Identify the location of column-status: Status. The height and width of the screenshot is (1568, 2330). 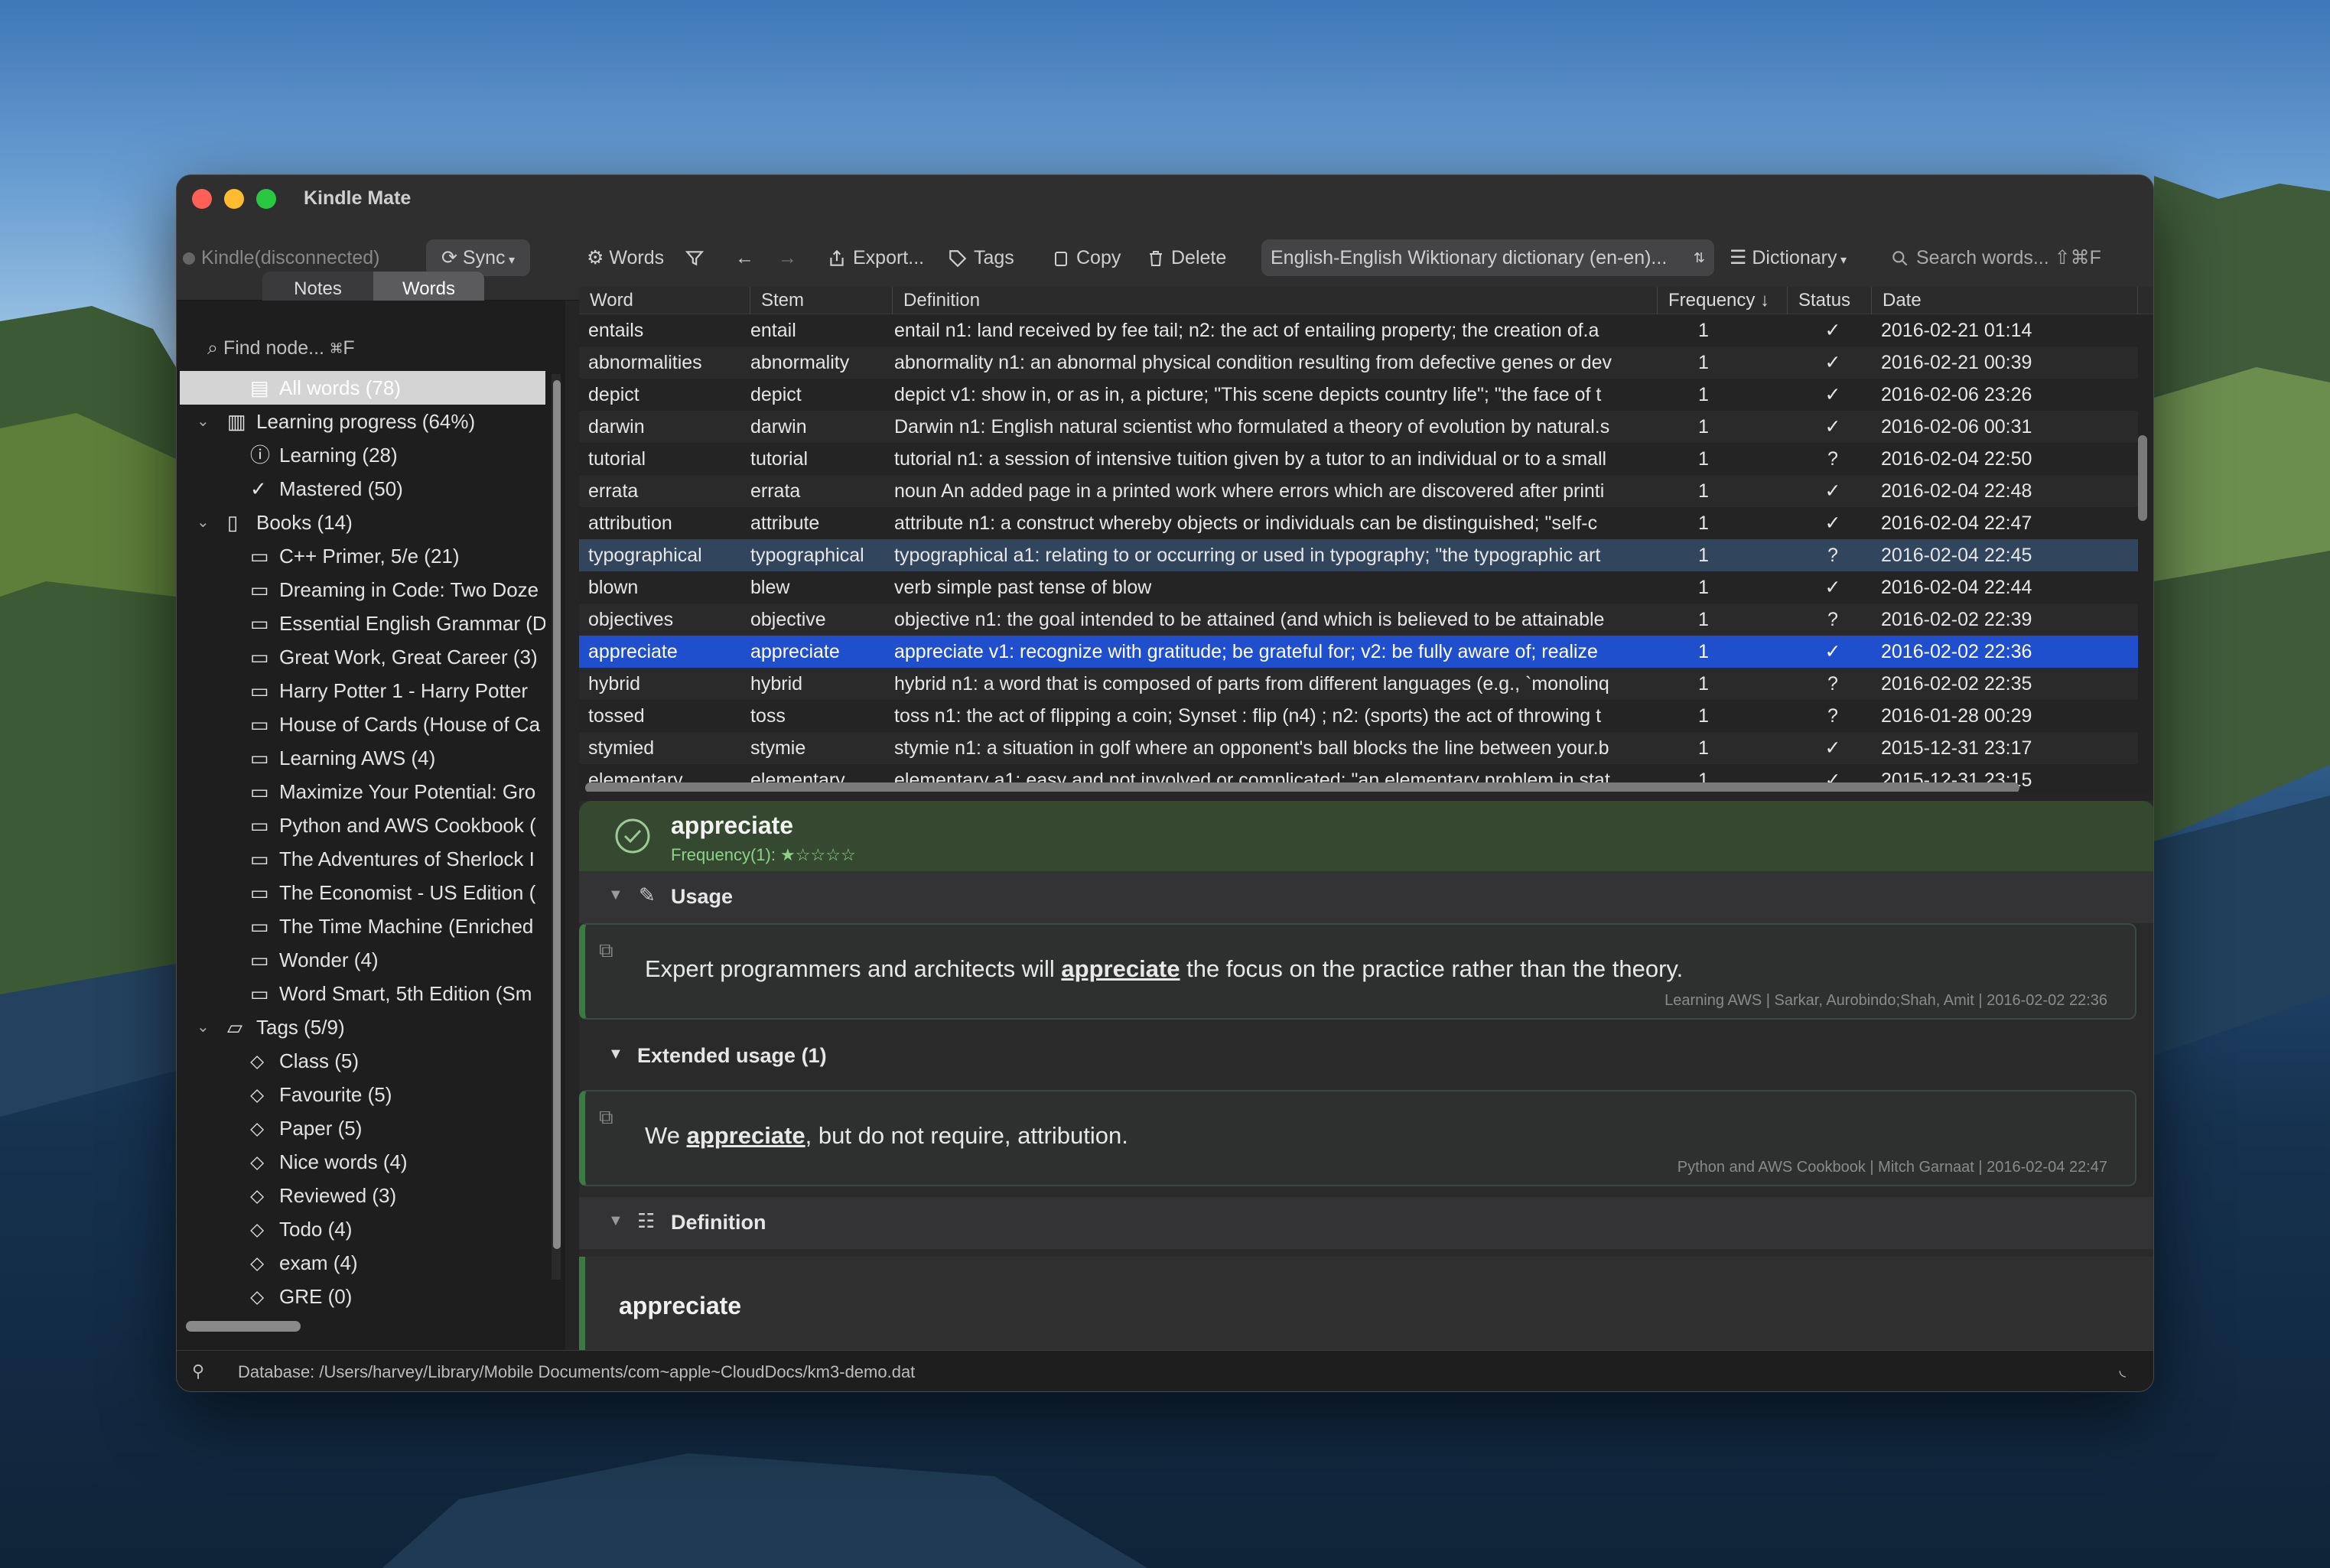
(1830, 301).